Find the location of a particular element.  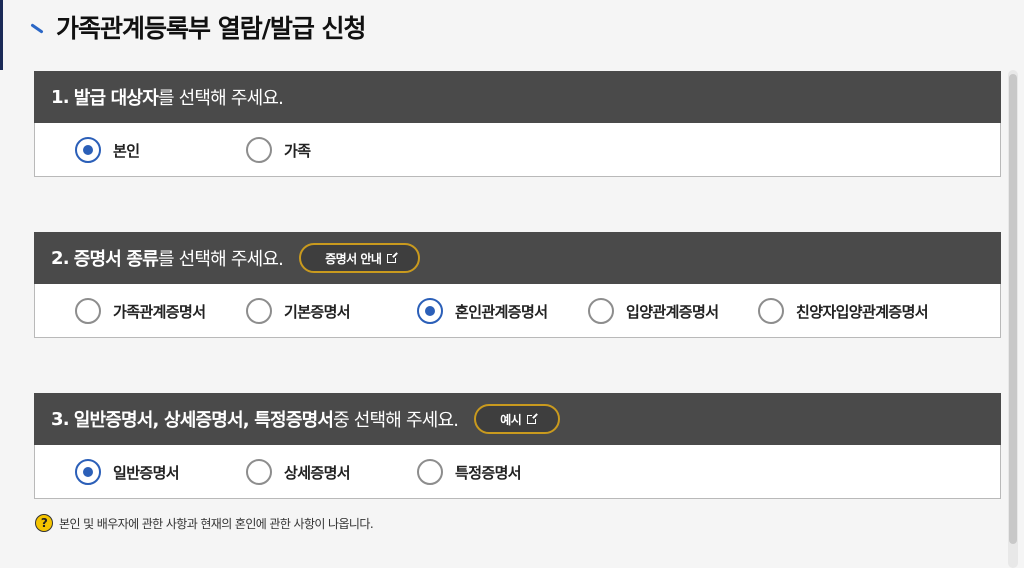

section-3-options: 일반증명서 상세증명서 특정증명서 is located at coordinates (517, 472).